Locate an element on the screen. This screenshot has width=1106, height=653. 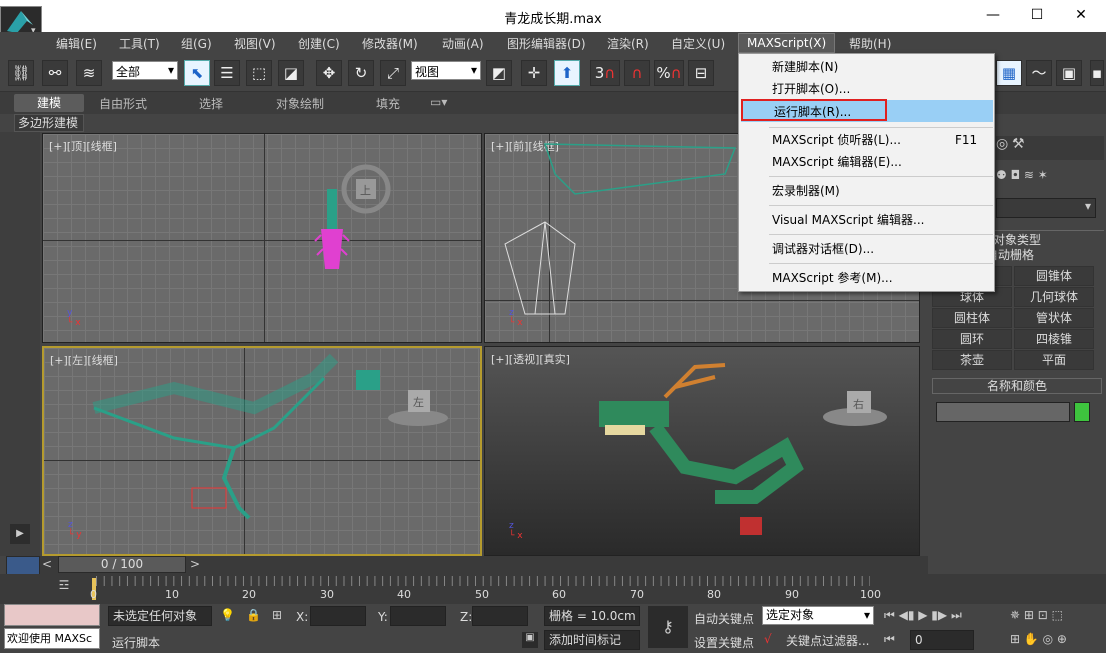
add-time-tag-button: 添加时间标记 is located at coordinates (592, 640).